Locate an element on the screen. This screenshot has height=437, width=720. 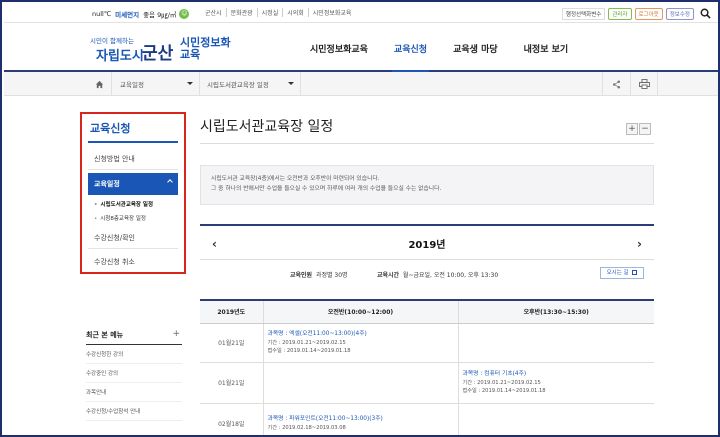
column-header-afternoon: 오후반(13:30~15:30) is located at coordinates (555, 311).